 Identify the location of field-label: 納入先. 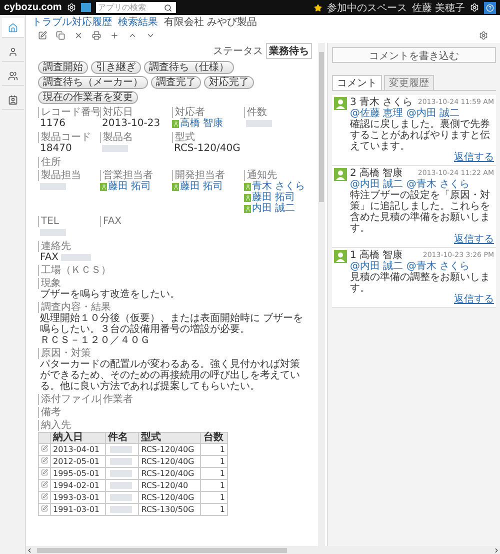
(54, 425).